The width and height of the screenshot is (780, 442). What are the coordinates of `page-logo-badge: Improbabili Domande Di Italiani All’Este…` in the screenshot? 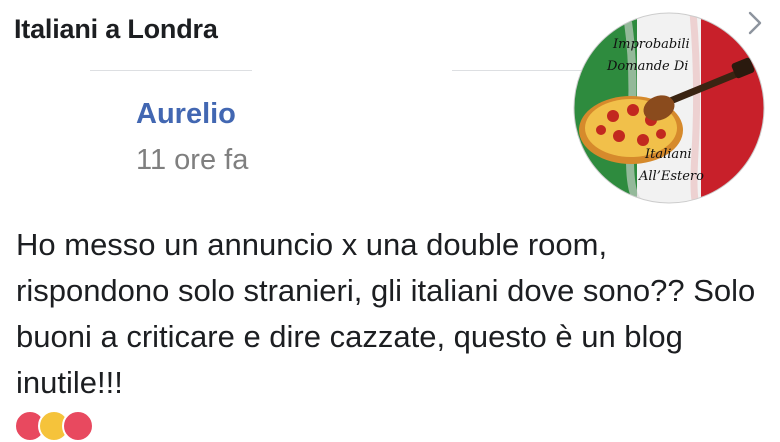 It's located at (669, 108).